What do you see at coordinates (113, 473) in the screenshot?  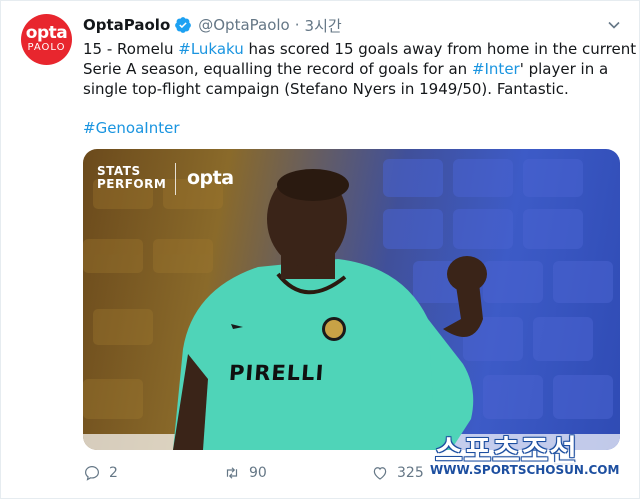 I see `reply-count: 2` at bounding box center [113, 473].